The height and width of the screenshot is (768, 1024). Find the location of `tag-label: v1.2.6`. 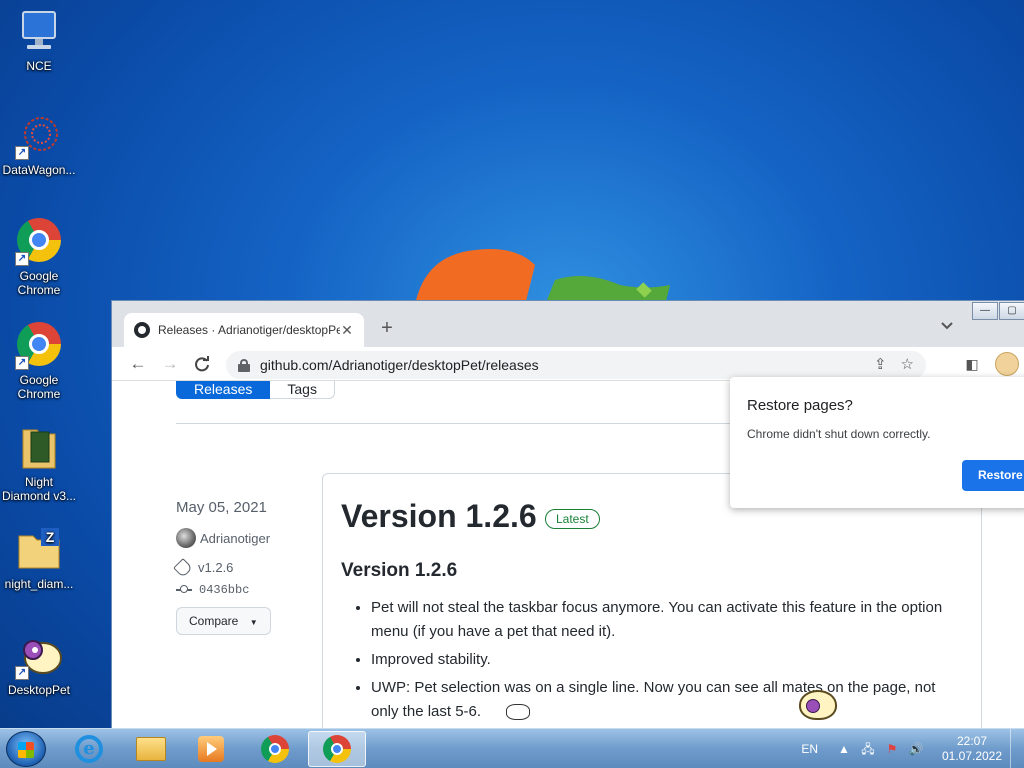

tag-label: v1.2.6 is located at coordinates (216, 567).